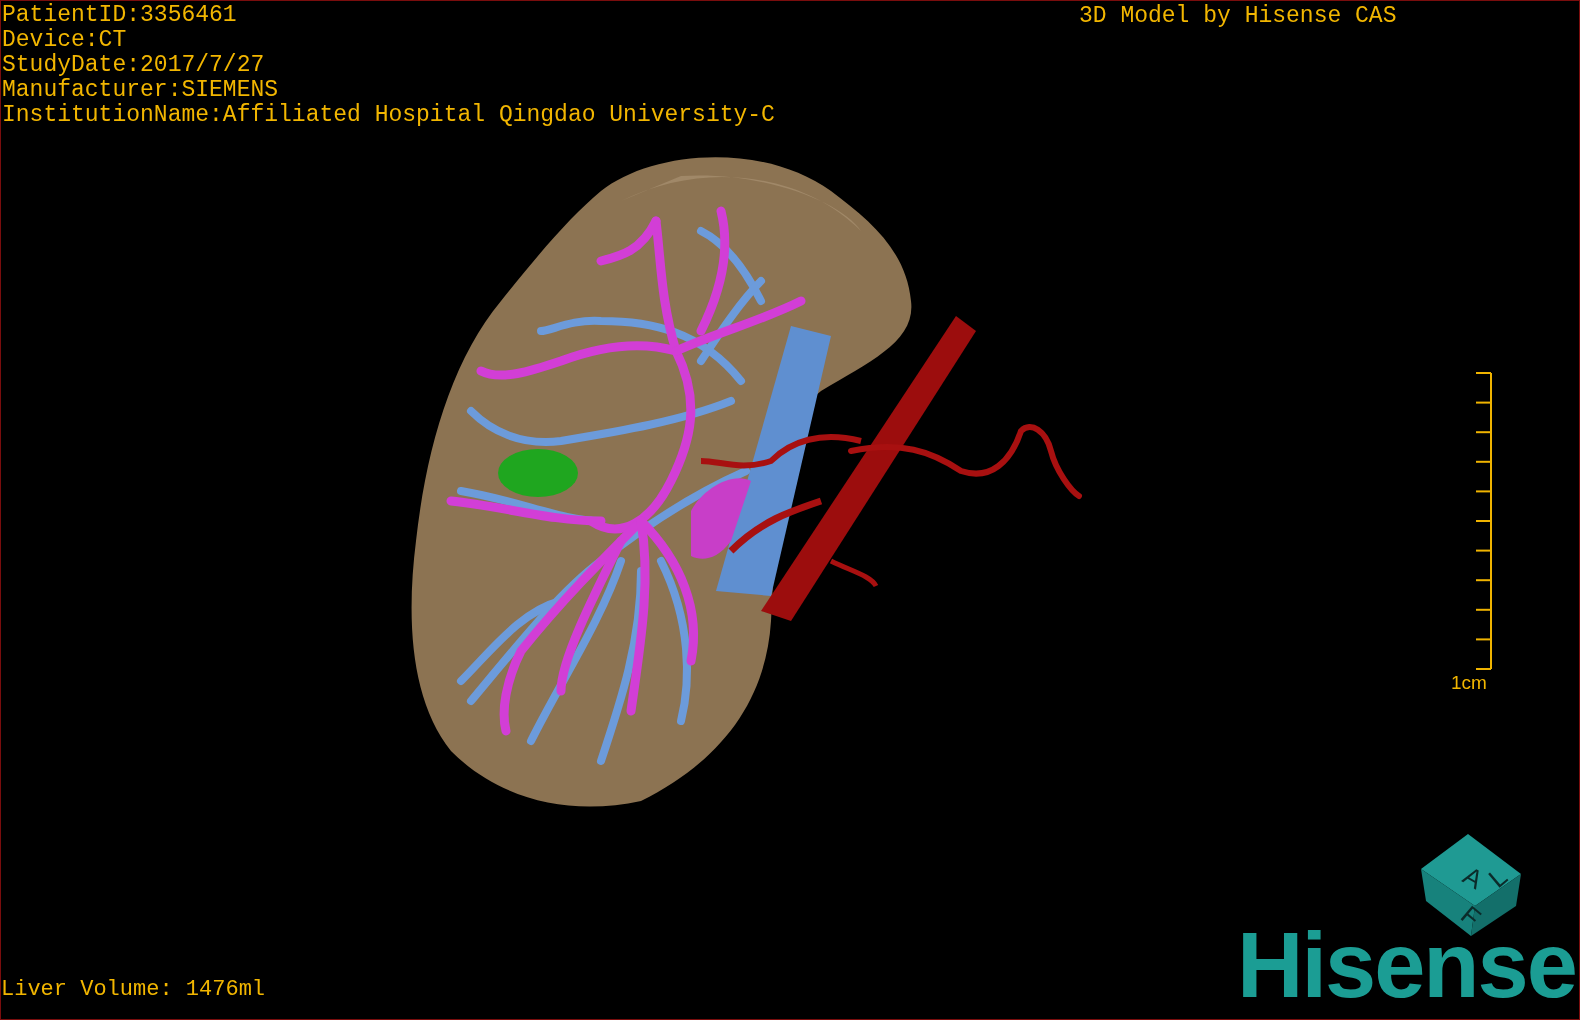 This screenshot has width=1580, height=1020. Describe the element at coordinates (120, 15) in the screenshot. I see `study-info-line: PatientID:3356461` at that location.